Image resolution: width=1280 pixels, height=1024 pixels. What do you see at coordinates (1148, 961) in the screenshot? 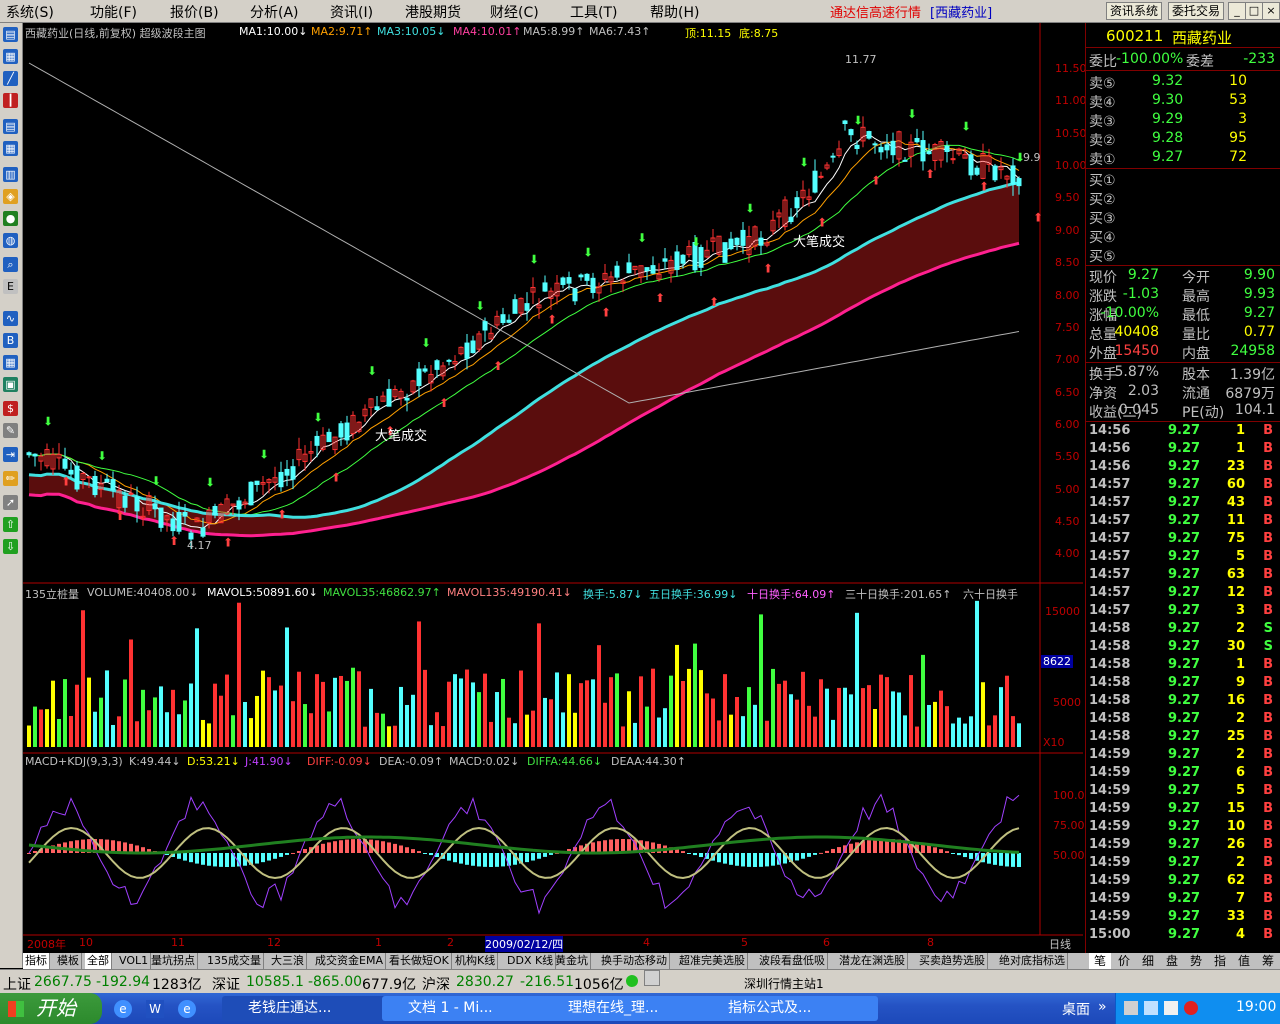
I see `tab-detail: 细` at bounding box center [1148, 961].